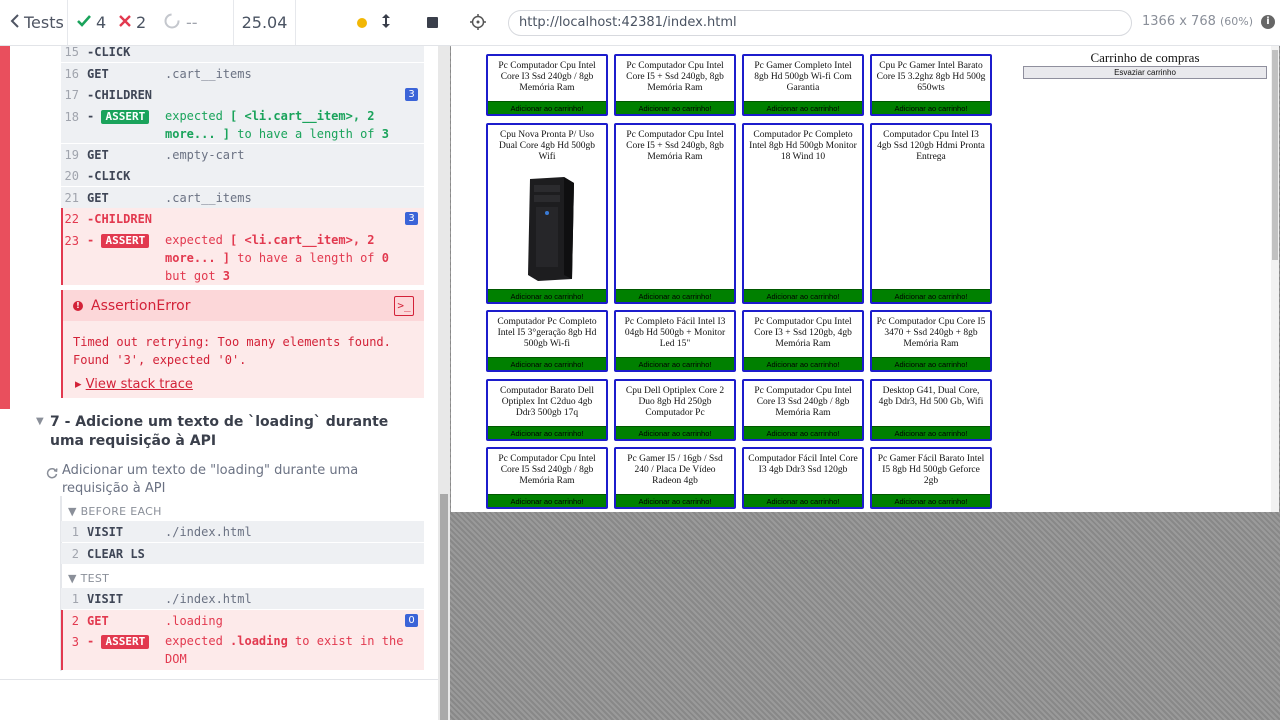 The height and width of the screenshot is (720, 1280). What do you see at coordinates (242, 197) in the screenshot?
I see `command-row: 21 GET .cart__items` at bounding box center [242, 197].